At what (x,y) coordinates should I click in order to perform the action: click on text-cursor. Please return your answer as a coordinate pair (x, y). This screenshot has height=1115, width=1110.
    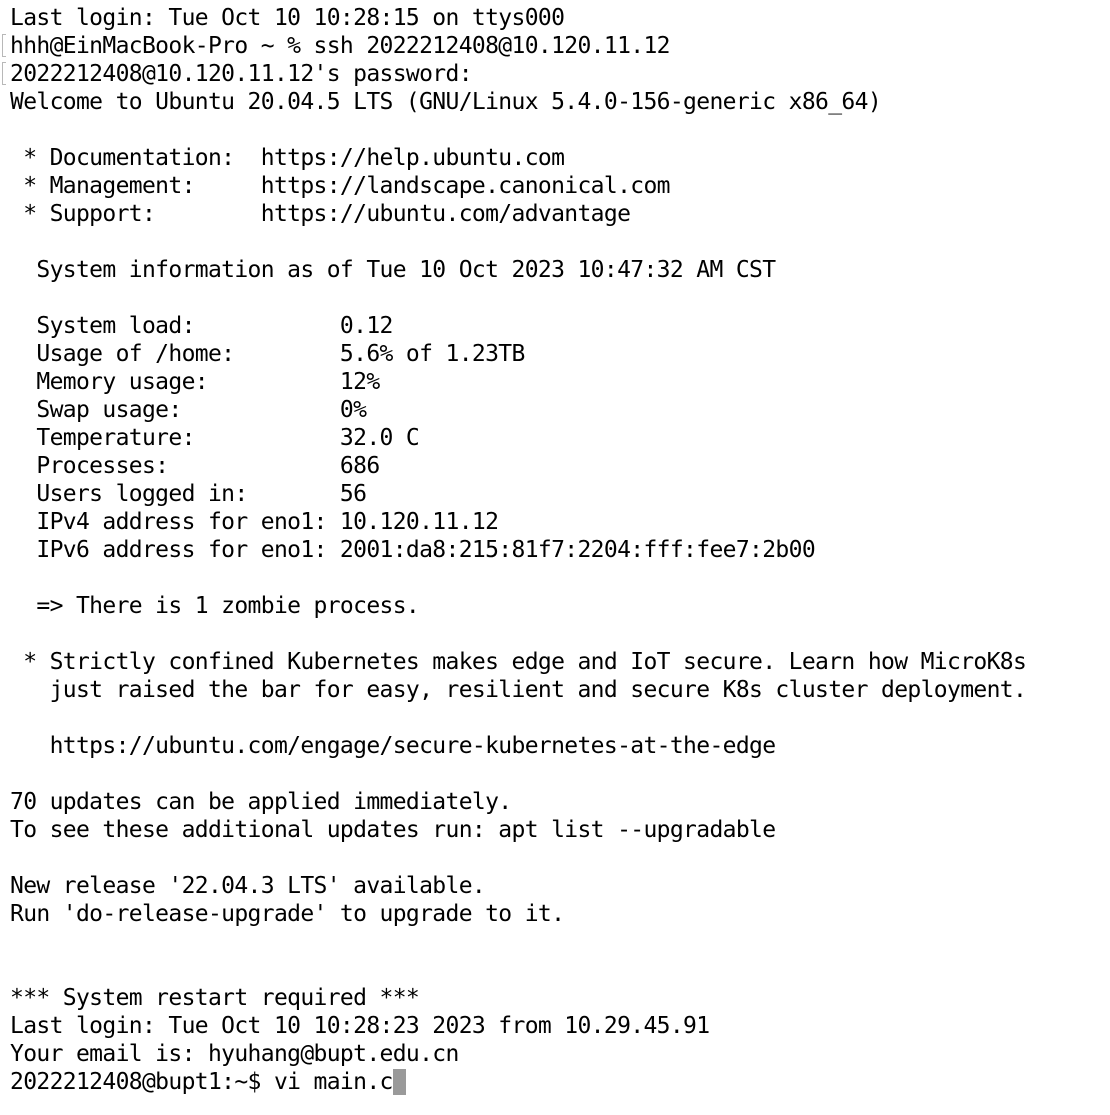
    Looking at the image, I should click on (399, 1082).